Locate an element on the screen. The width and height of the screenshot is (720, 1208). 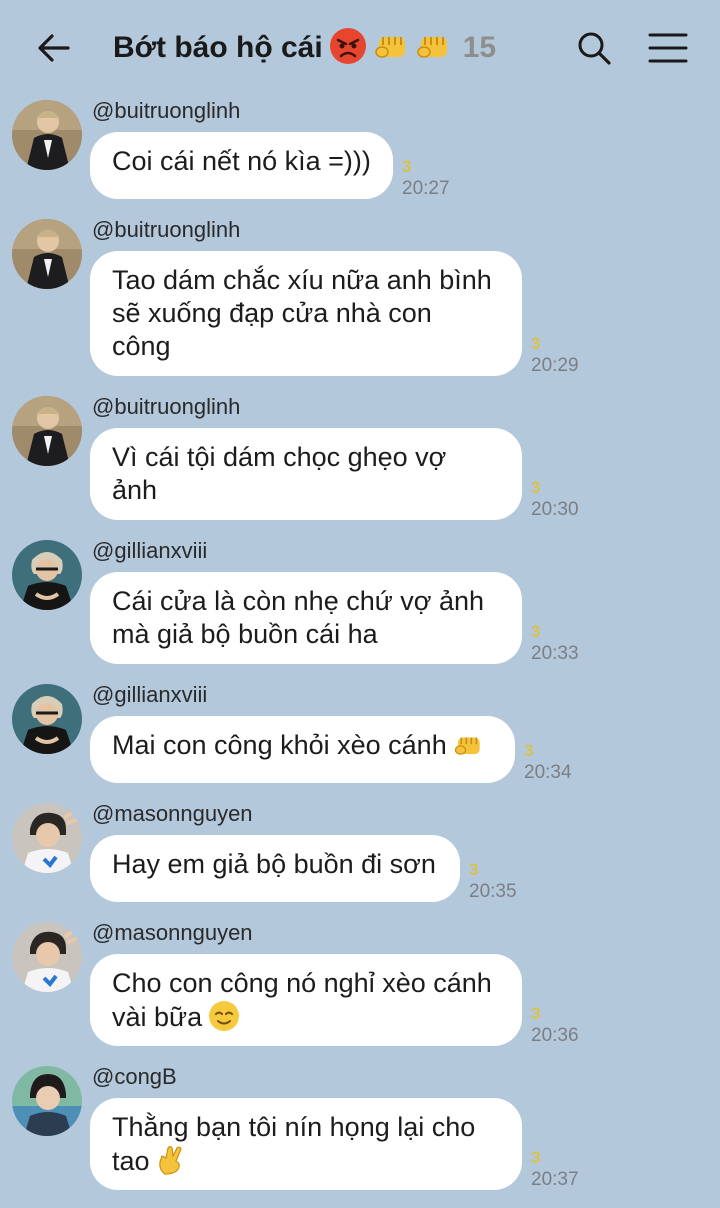
message-text: Vì cái tội dám chọc ghẹo vợ ảnh is located at coordinates (279, 473).